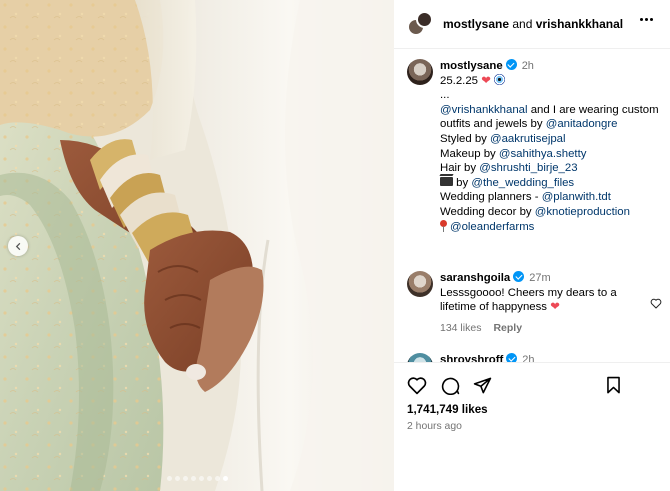  I want to click on location-pin-icon, so click(443, 225).